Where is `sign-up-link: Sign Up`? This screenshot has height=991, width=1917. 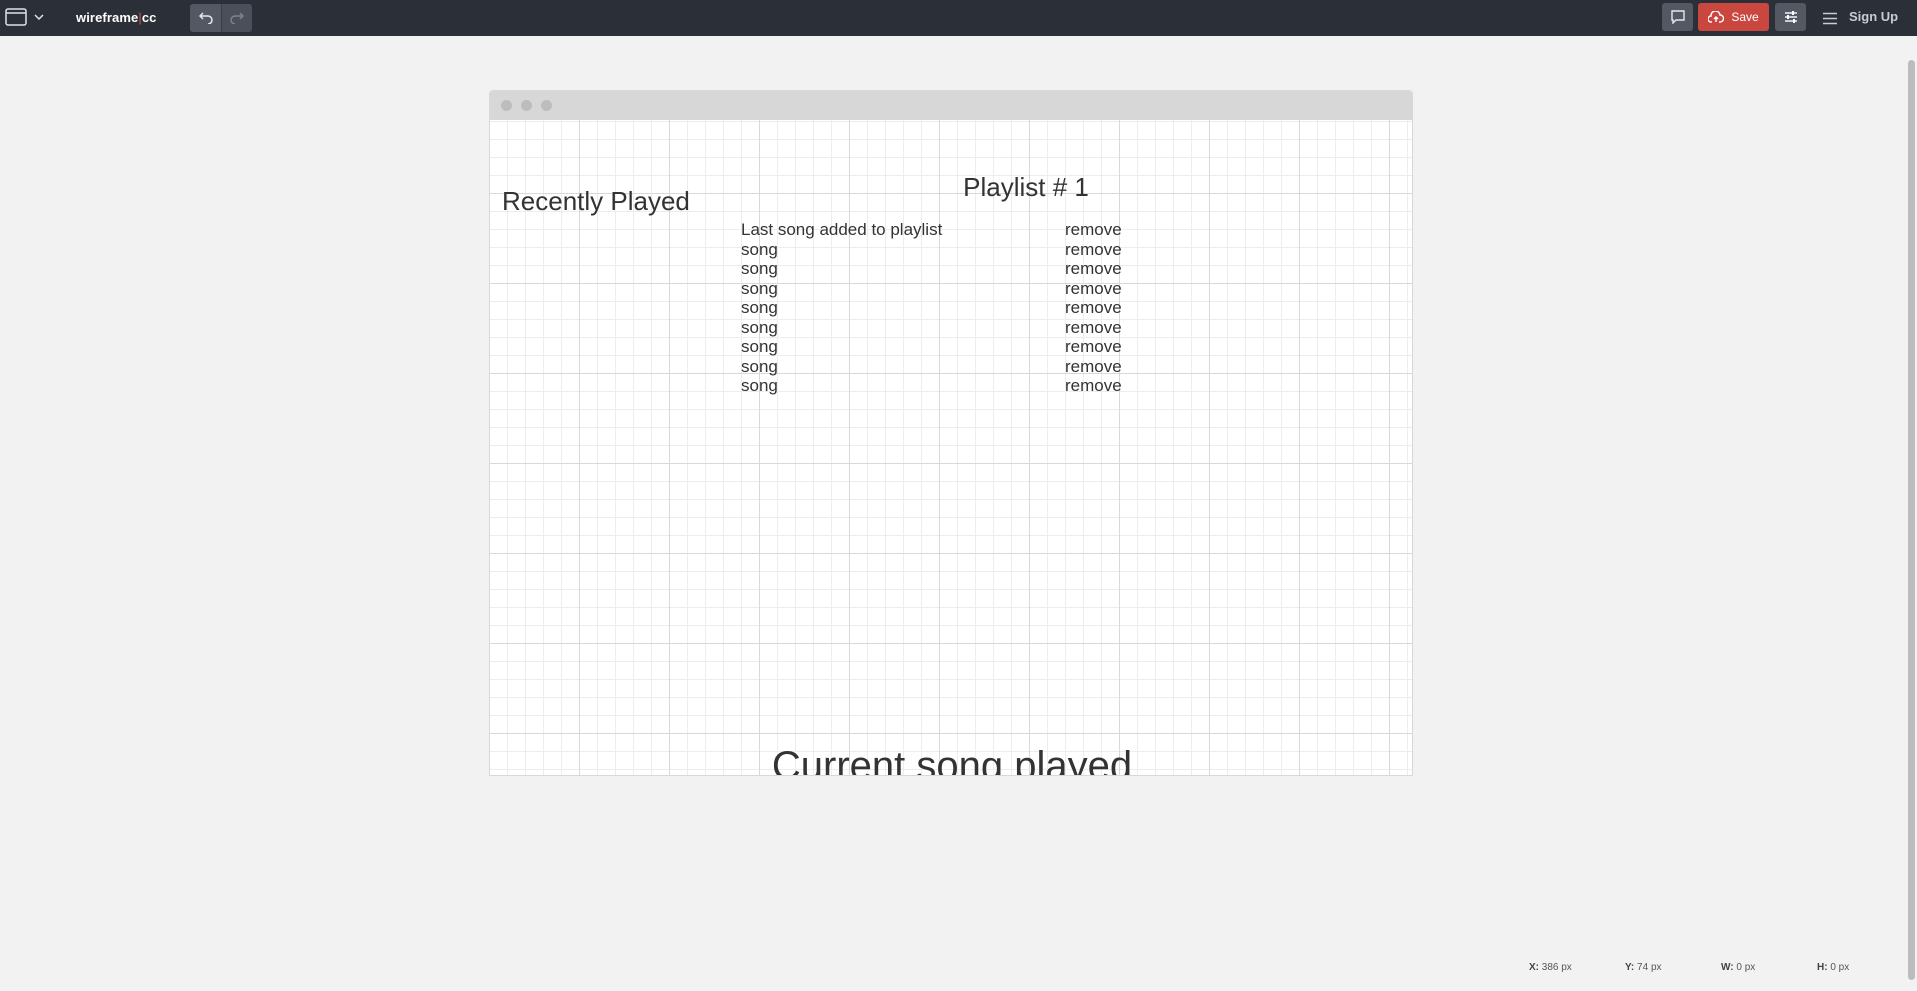
sign-up-link: Sign Up is located at coordinates (1873, 16).